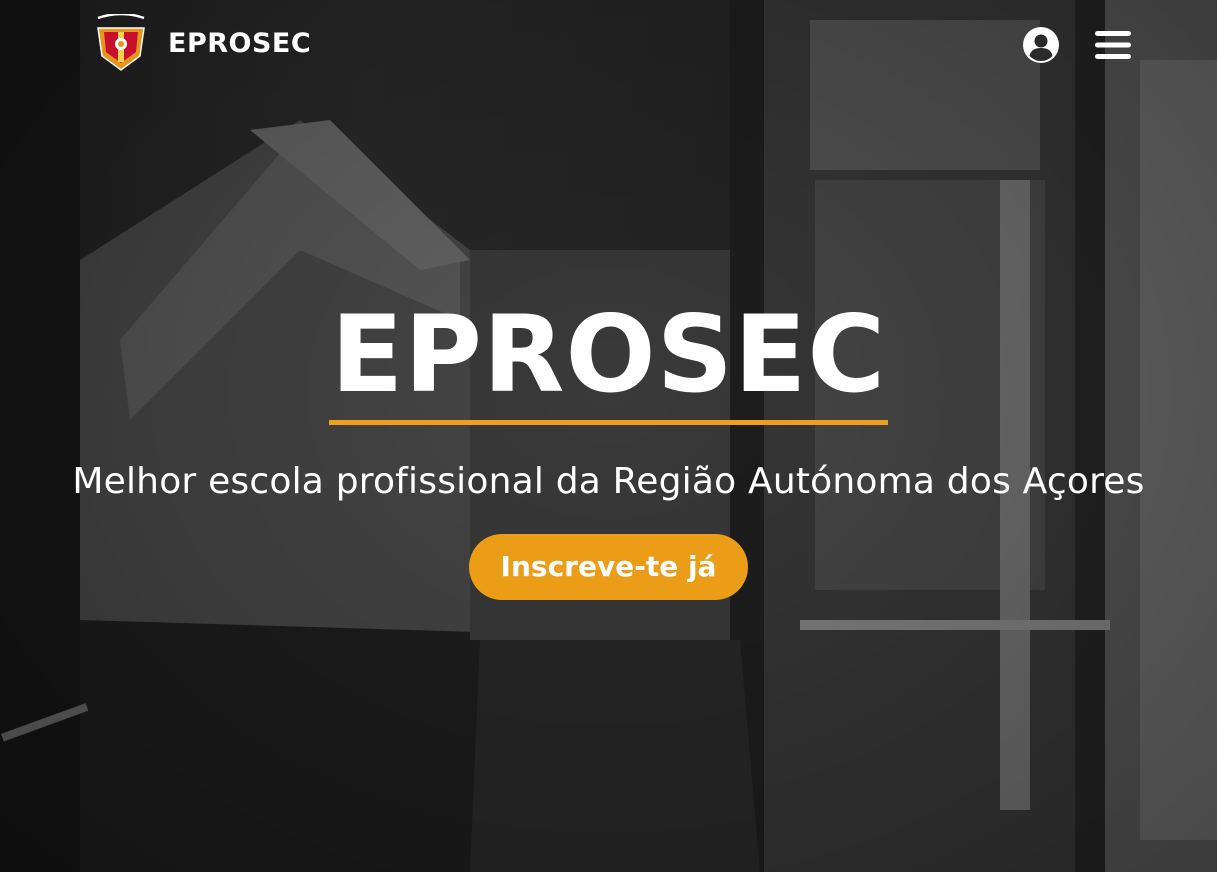  What do you see at coordinates (608, 46) in the screenshot?
I see `navbar: EPROSEC` at bounding box center [608, 46].